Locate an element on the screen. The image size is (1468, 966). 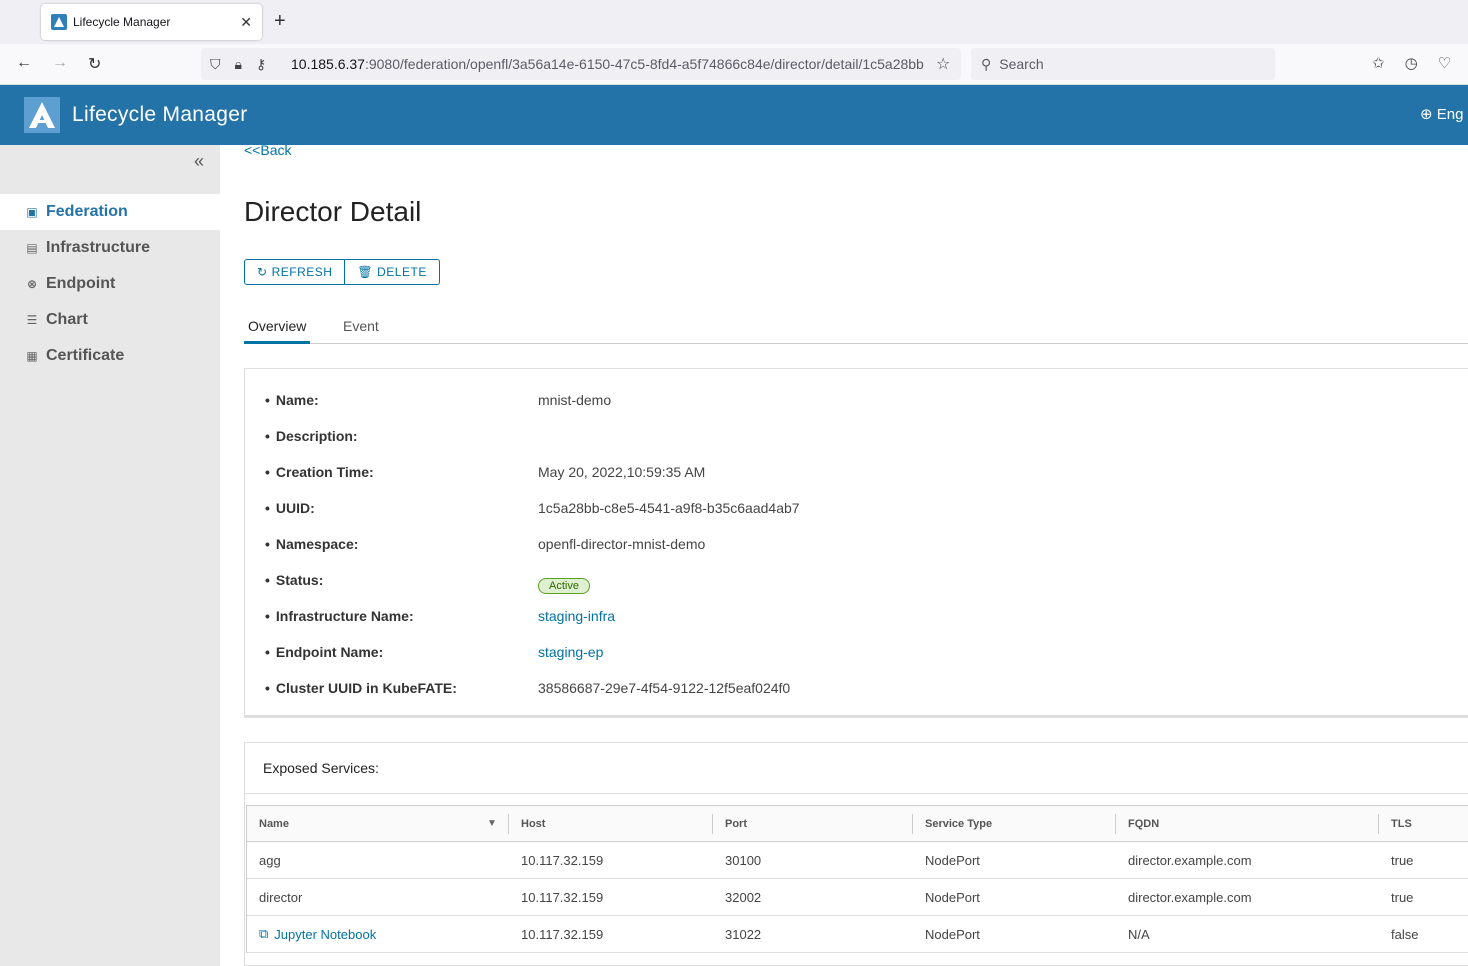
sidebar-item-label: Chart is located at coordinates (67, 319).